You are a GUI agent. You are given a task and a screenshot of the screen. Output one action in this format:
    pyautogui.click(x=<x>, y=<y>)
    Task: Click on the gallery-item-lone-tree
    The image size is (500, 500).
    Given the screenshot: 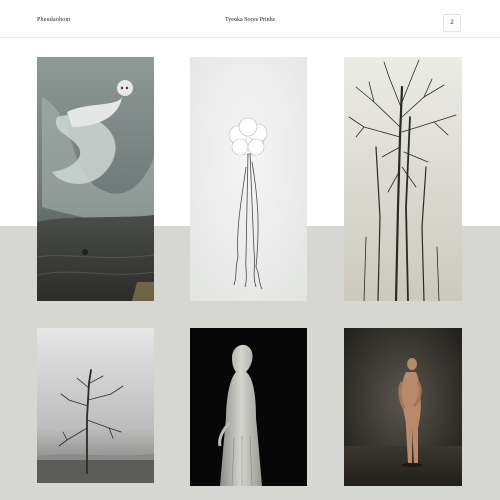 What is the action you would take?
    pyautogui.click(x=95, y=405)
    